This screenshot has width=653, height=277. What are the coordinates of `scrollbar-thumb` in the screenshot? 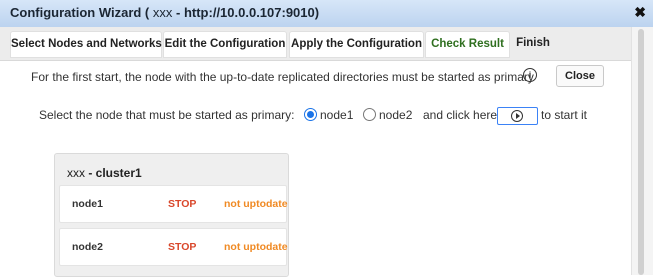 It's located at (641, 152).